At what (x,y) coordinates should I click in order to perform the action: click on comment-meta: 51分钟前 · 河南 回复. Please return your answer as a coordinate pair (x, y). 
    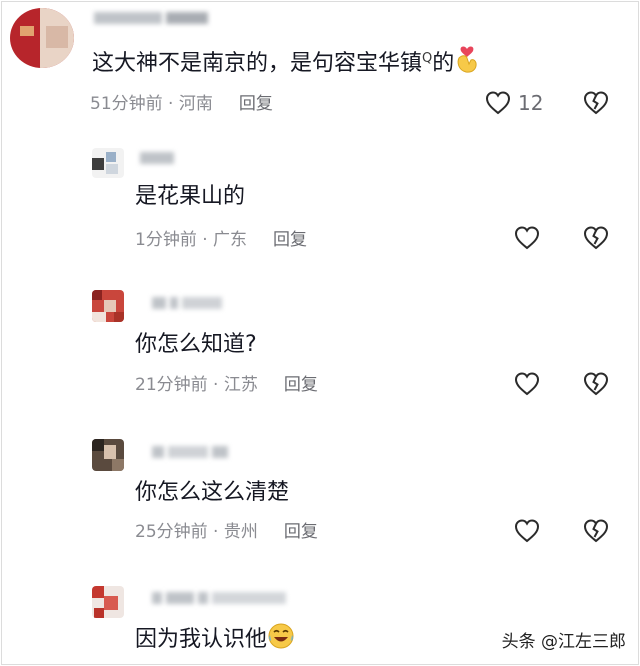
    Looking at the image, I should click on (181, 104).